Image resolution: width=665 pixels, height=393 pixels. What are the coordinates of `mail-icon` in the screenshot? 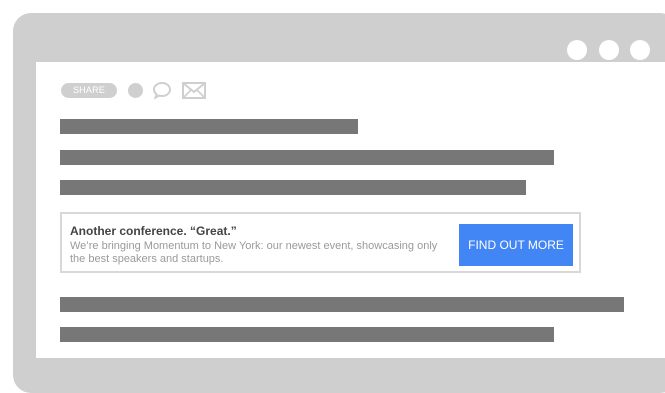 It's located at (194, 90).